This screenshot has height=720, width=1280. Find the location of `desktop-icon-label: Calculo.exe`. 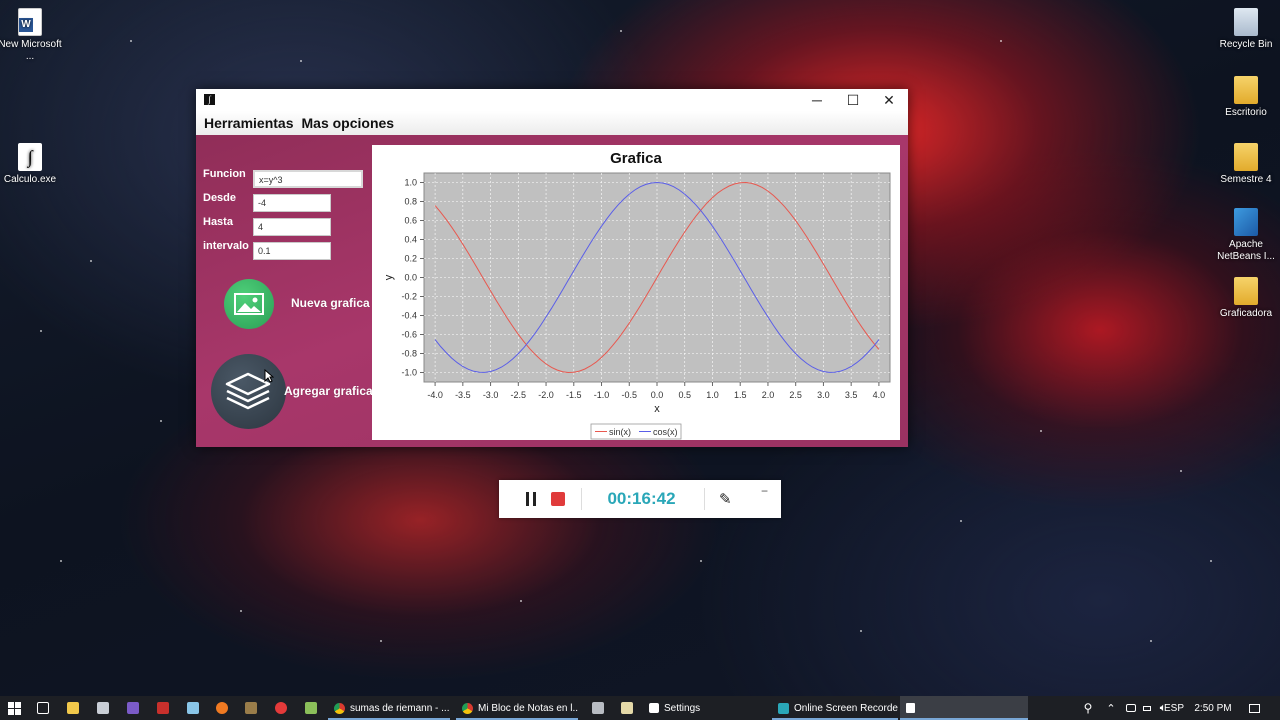

desktop-icon-label: Calculo.exe is located at coordinates (30, 179).